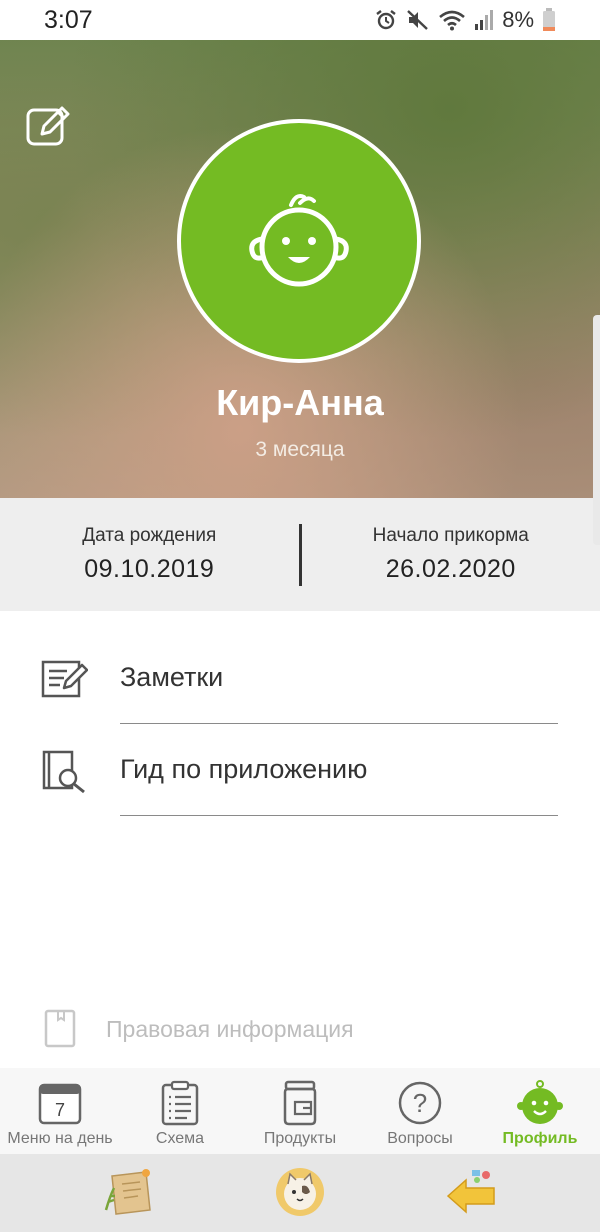  What do you see at coordinates (149, 569) in the screenshot?
I see `birth-date-value: 09.10.2019` at bounding box center [149, 569].